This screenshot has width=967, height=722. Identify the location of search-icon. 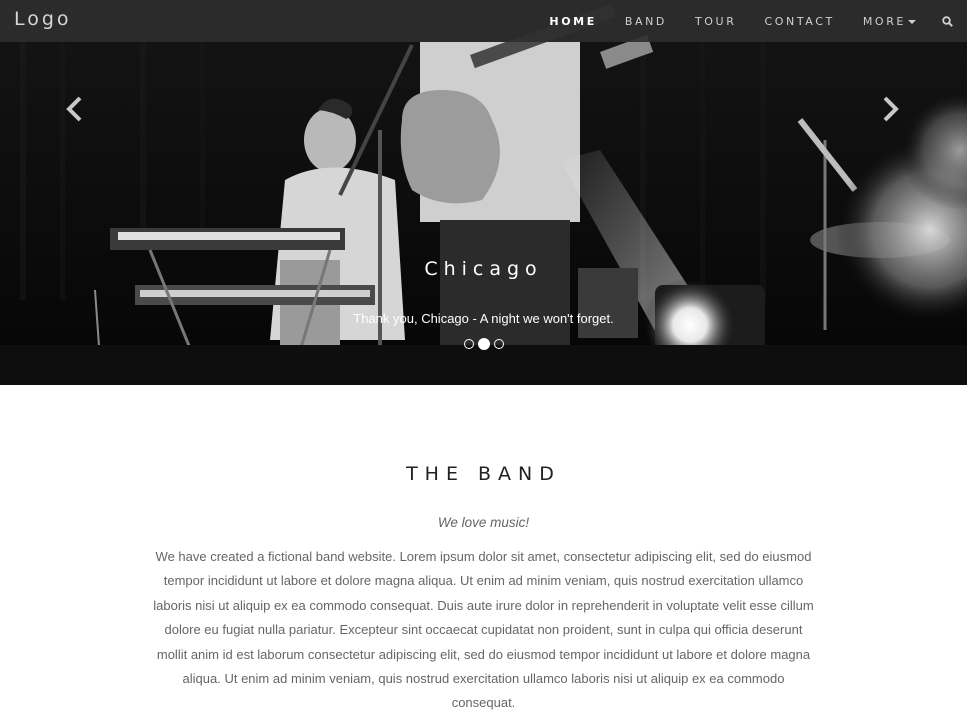
(947, 21).